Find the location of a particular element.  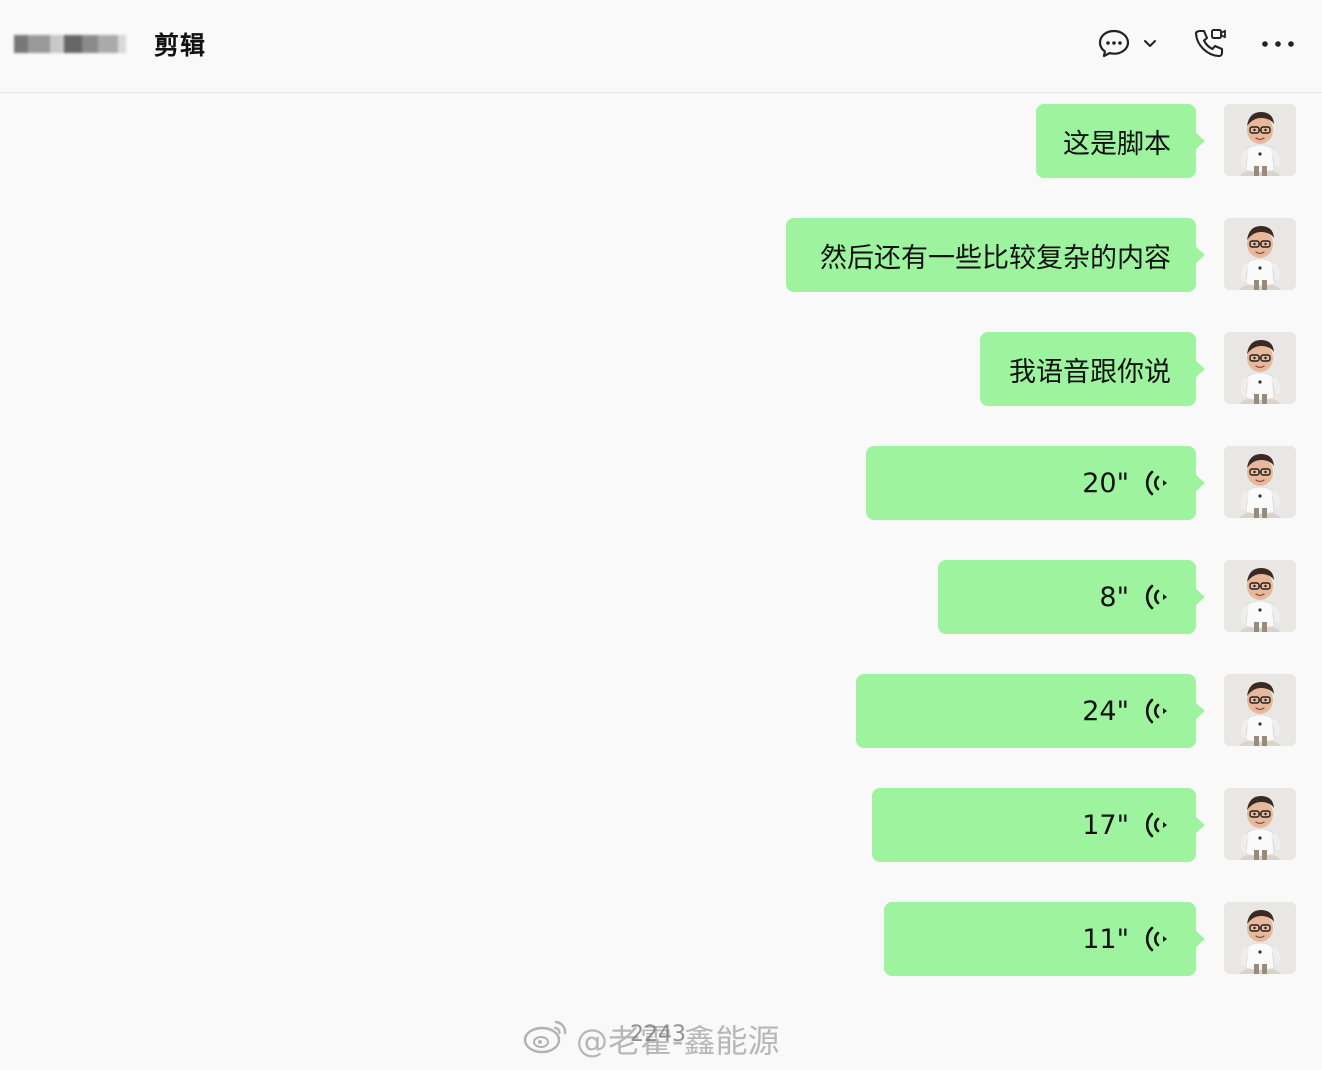

more-icon is located at coordinates (1278, 44).